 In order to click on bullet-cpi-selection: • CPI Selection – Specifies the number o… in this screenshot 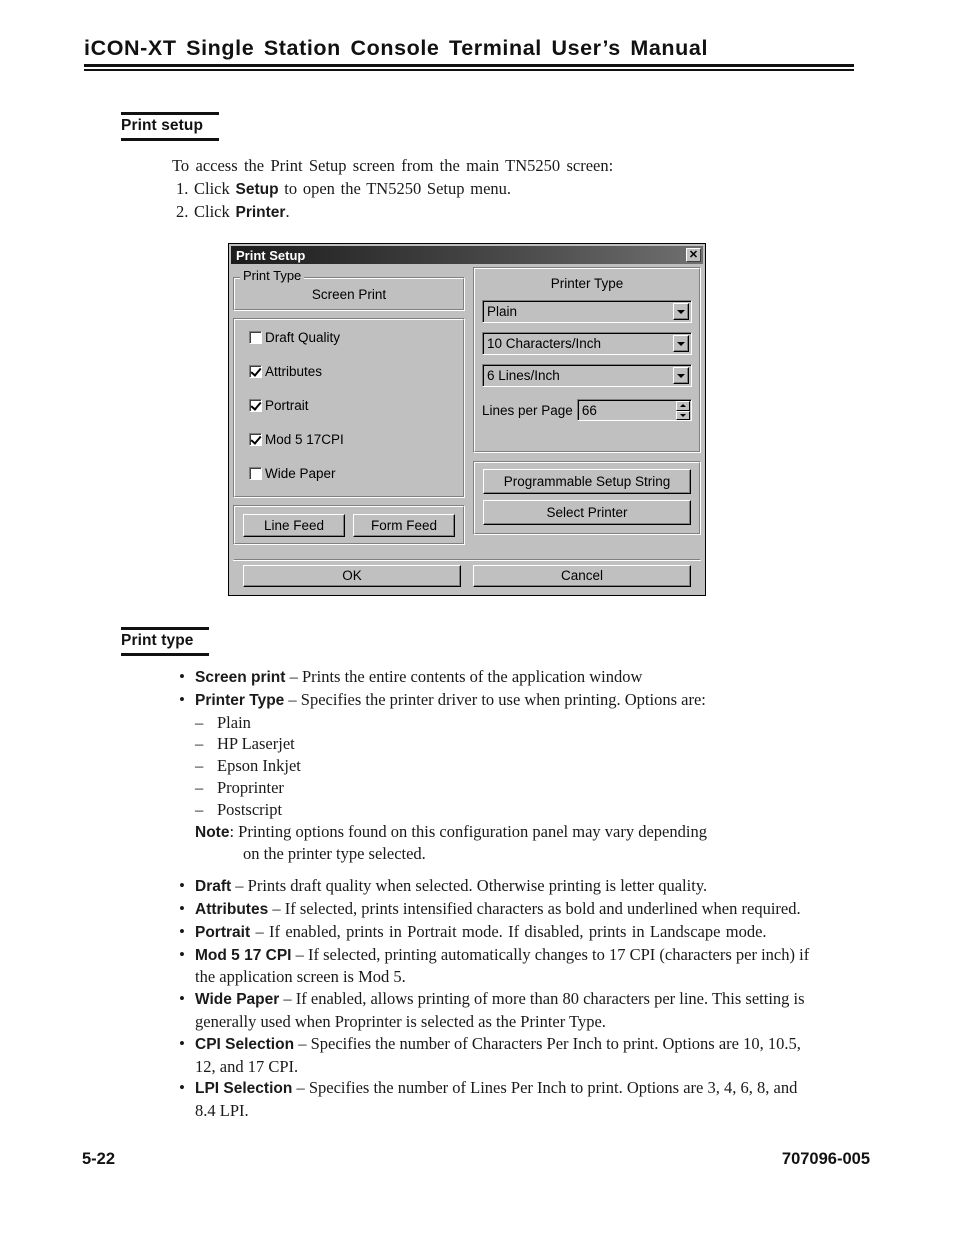, I will do `click(496, 1055)`.